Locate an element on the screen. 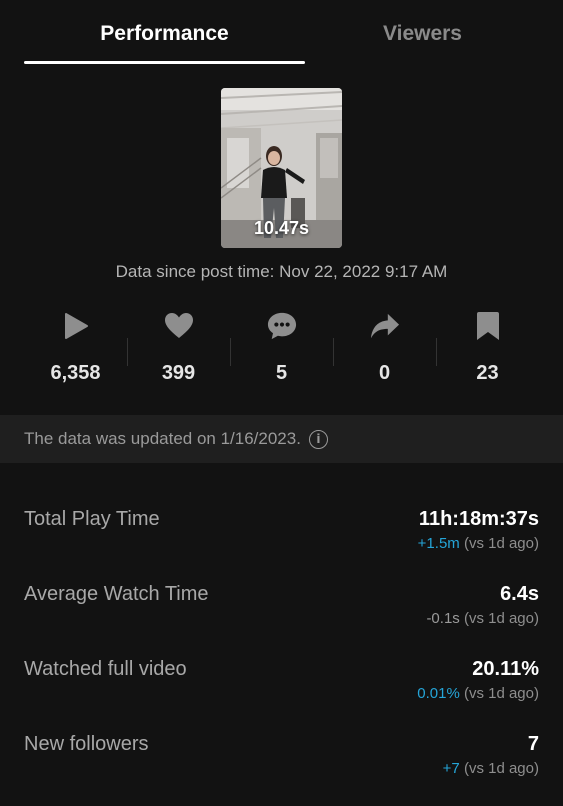  metric-delta: +1.5m is located at coordinates (440, 543).